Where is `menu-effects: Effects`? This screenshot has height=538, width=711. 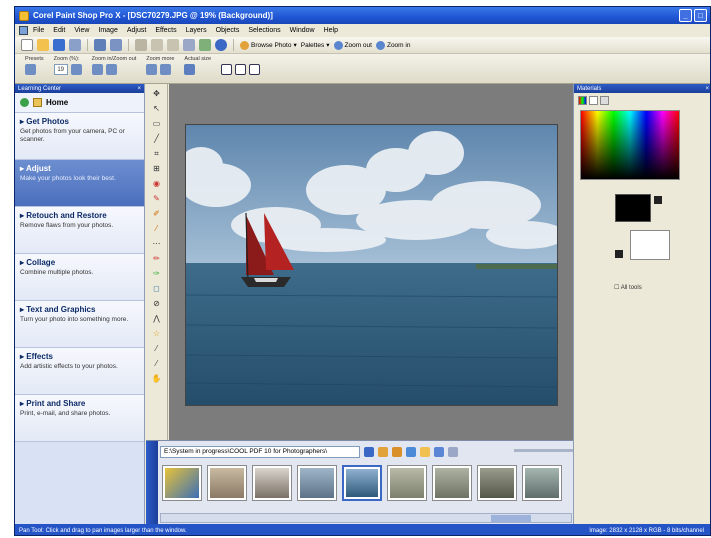 menu-effects: Effects is located at coordinates (165, 30).